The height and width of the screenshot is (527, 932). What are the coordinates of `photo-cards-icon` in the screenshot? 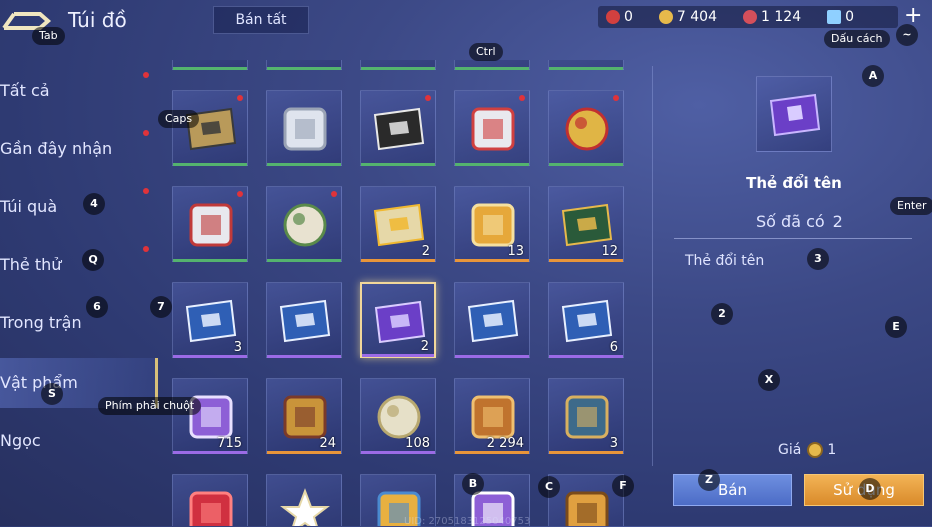 It's located at (399, 129).